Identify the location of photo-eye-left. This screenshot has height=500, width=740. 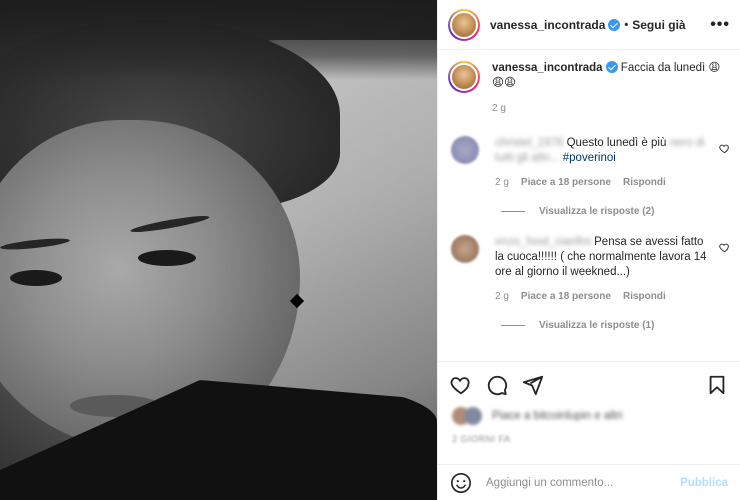
(36, 278).